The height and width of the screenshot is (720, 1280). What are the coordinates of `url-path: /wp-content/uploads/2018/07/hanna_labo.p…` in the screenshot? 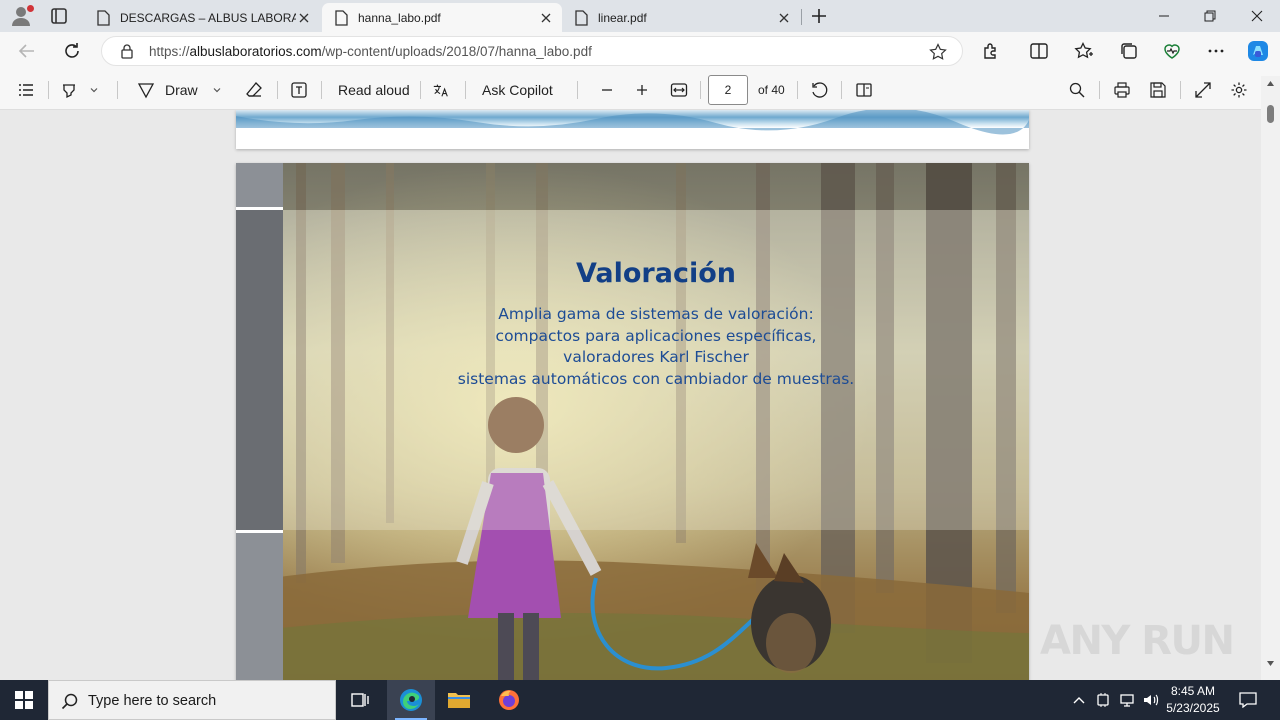 It's located at (456, 51).